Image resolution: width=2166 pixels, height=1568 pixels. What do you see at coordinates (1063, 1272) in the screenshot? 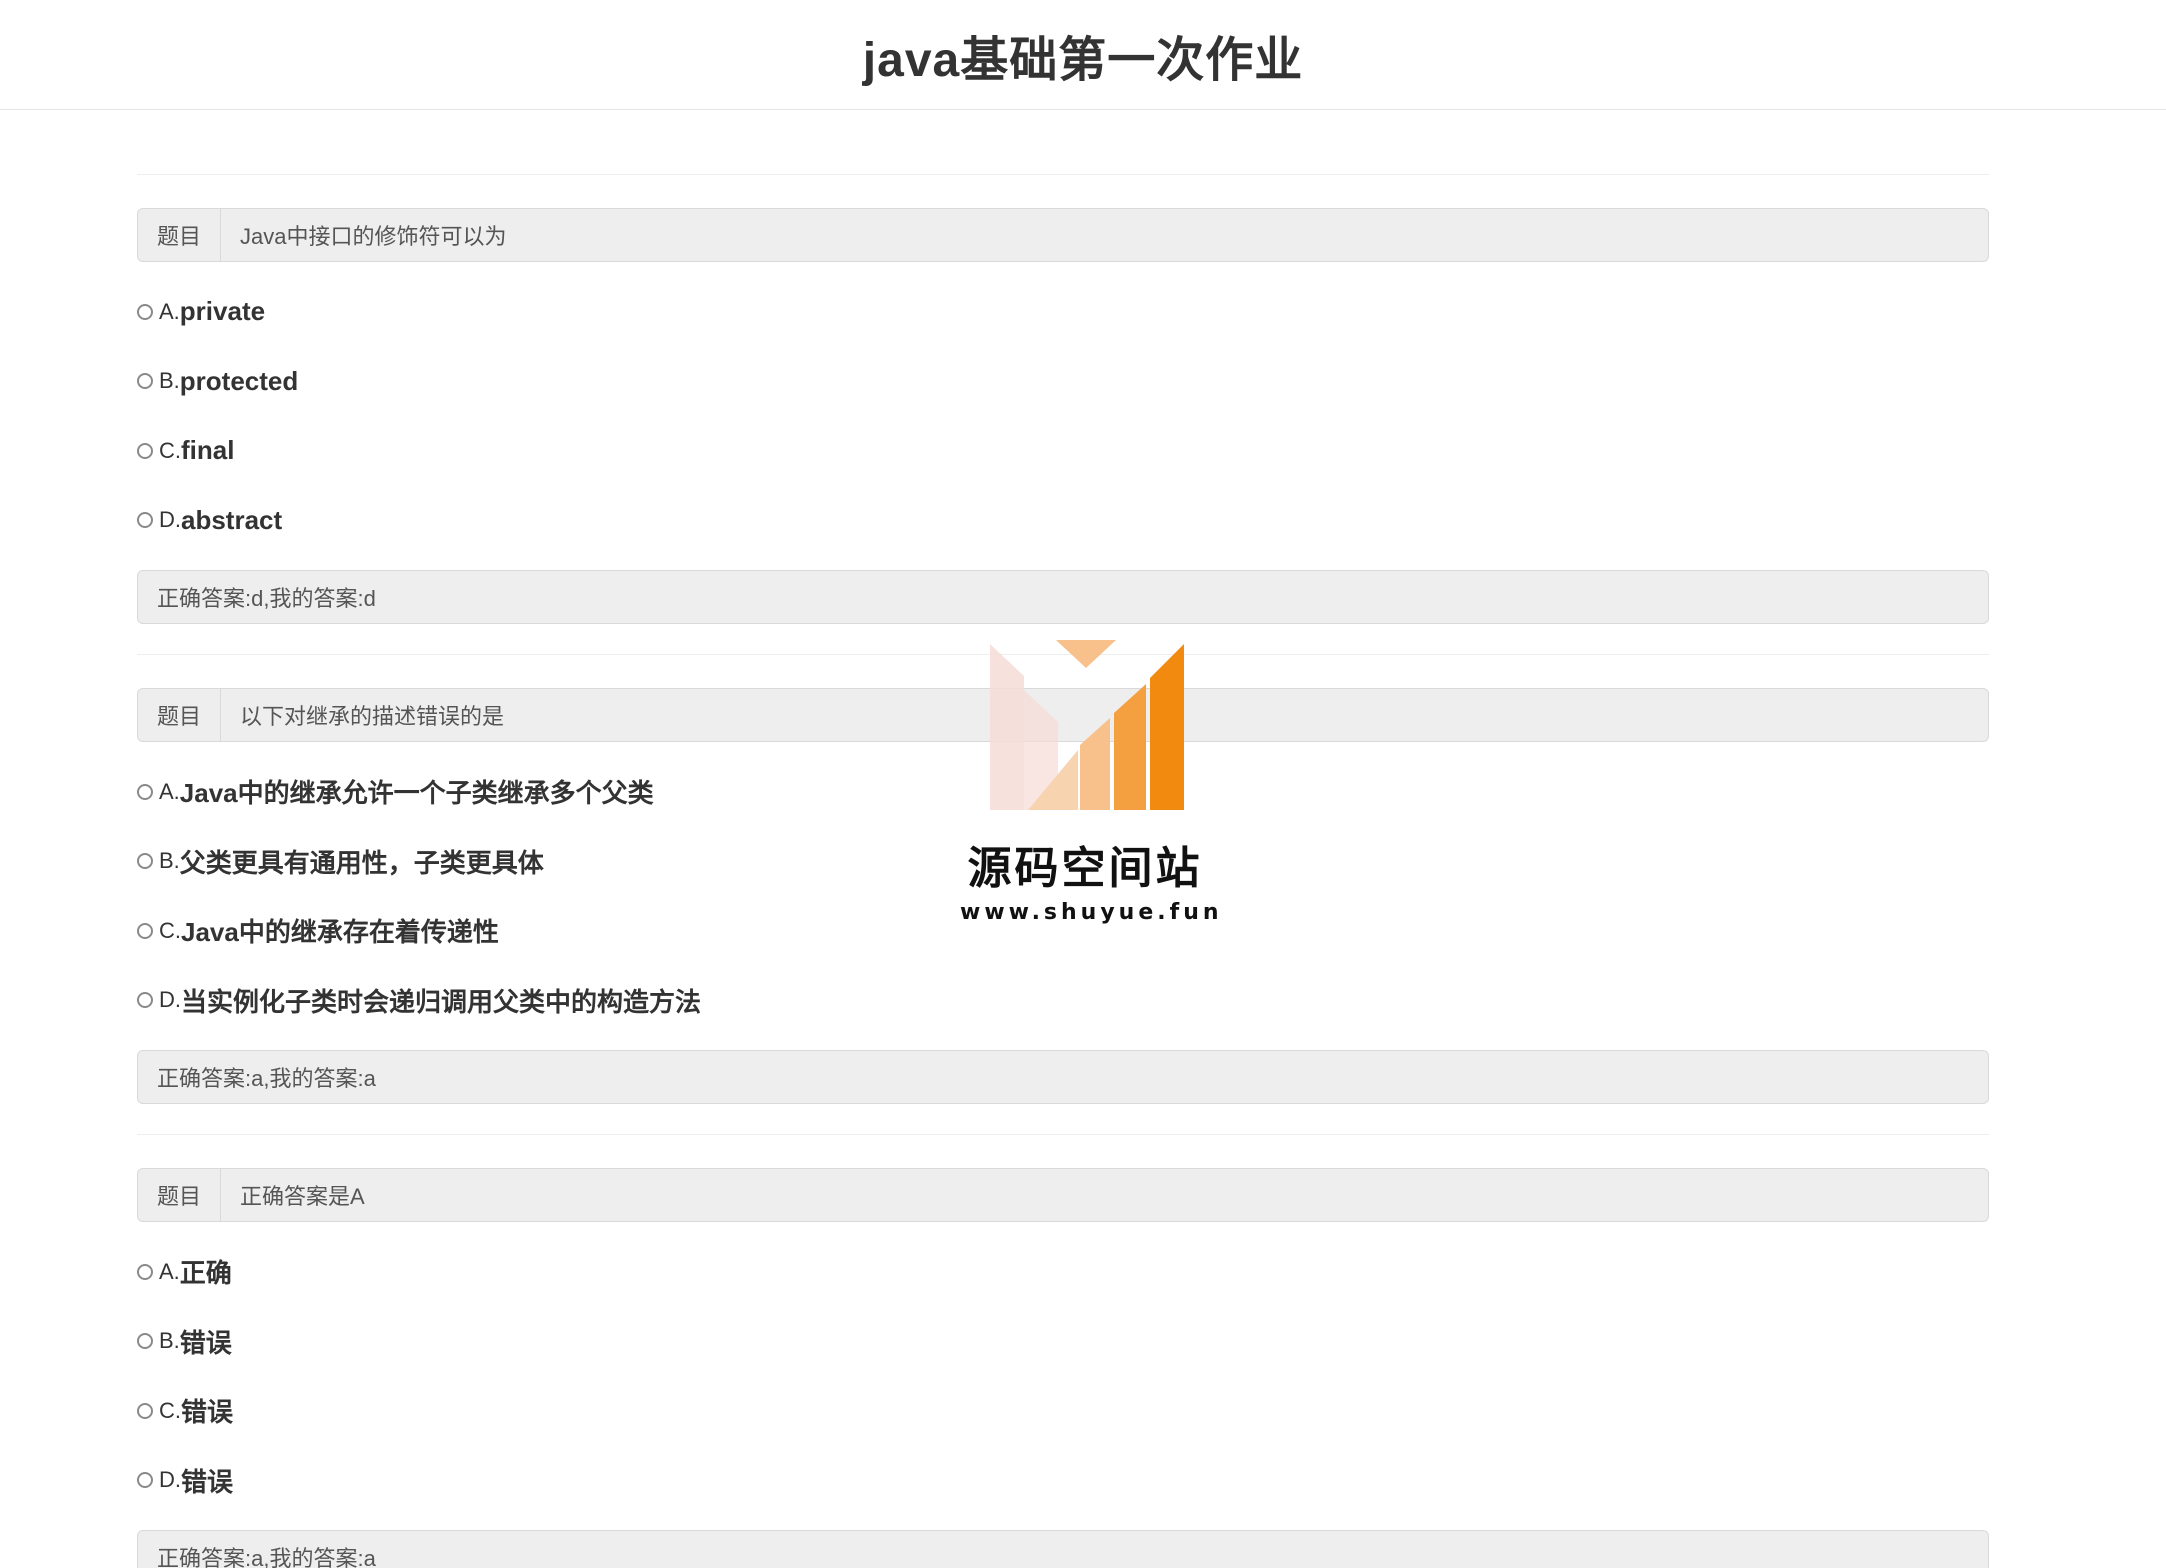
I see `option-a: A. 正确` at bounding box center [1063, 1272].